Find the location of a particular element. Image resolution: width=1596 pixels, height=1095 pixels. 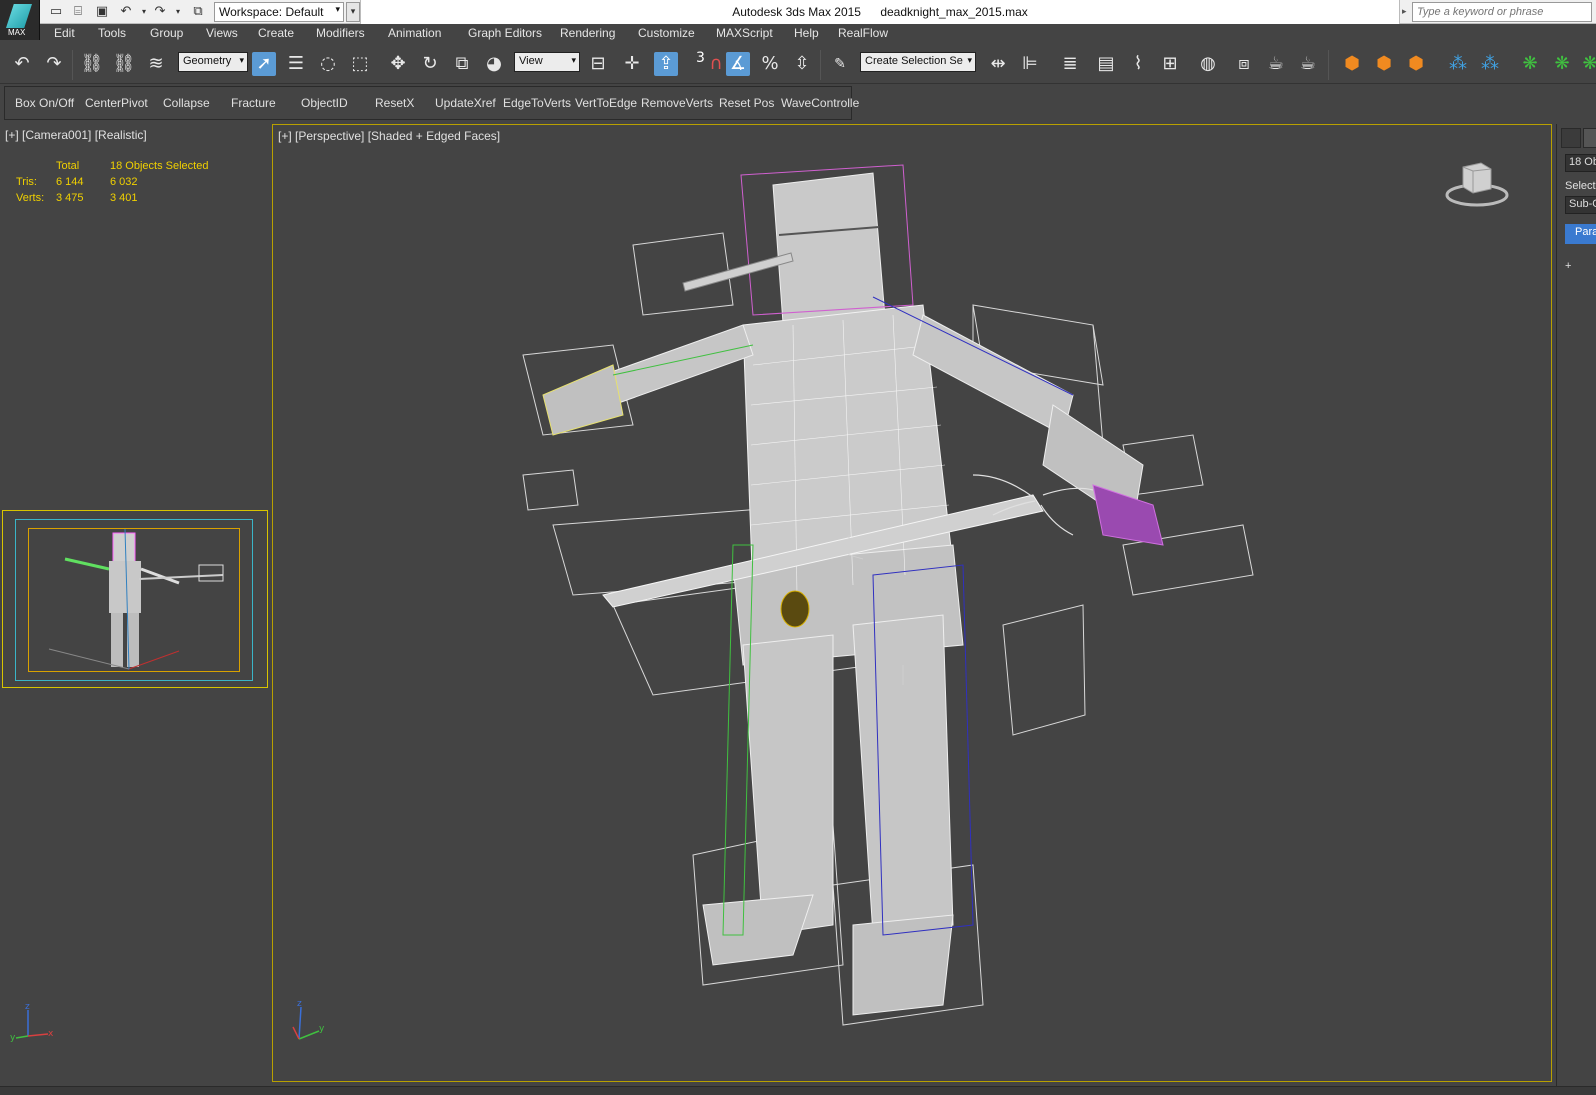

object-name-field: 18 Obj is located at coordinates (1580, 163).